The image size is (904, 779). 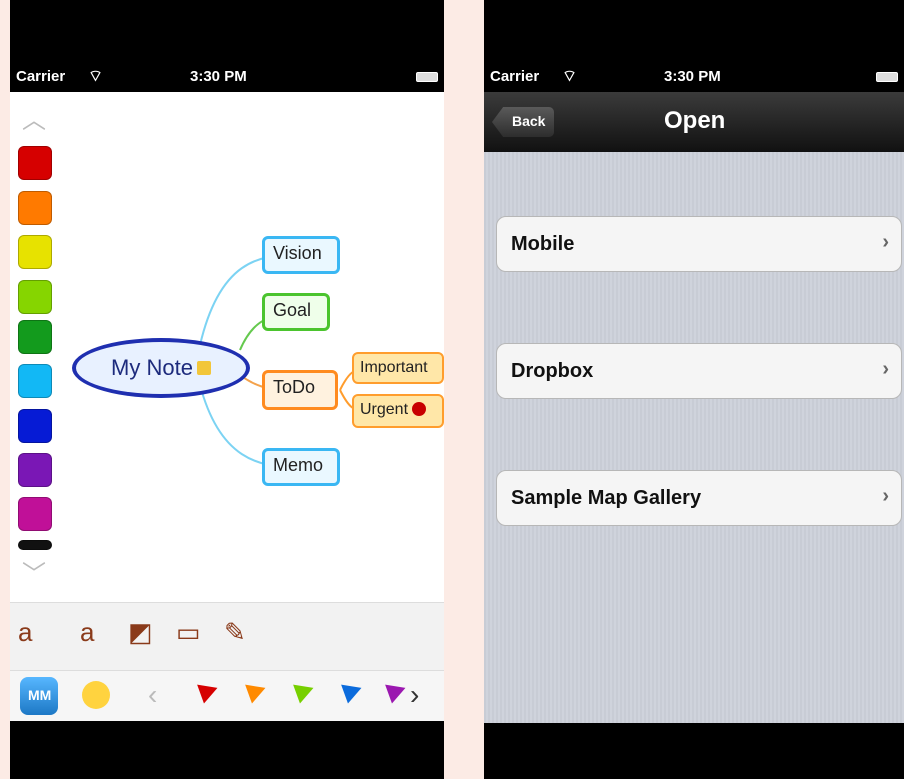 I want to click on flag-orange-icon, so click(x=257, y=691).